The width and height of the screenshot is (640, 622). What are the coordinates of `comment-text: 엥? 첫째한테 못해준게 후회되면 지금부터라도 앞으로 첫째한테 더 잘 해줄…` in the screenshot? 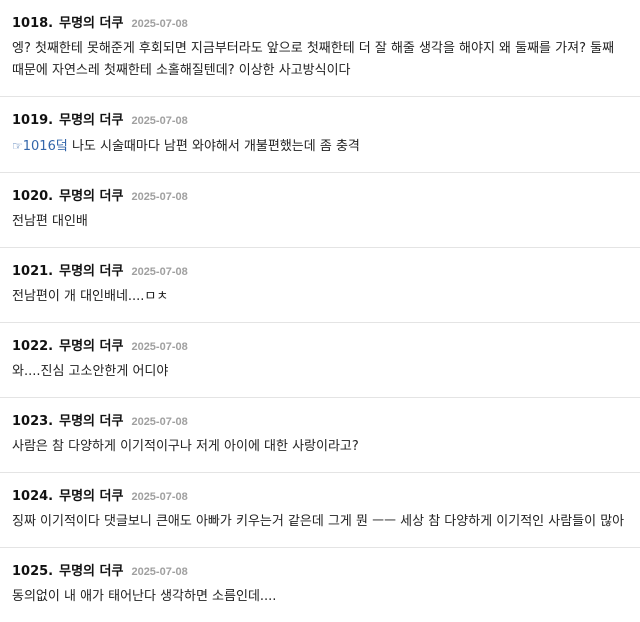 It's located at (313, 59).